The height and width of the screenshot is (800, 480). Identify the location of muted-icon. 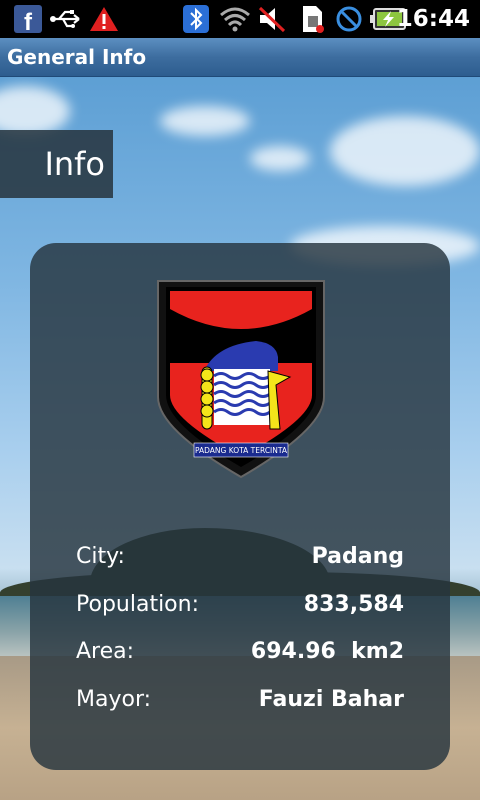
(272, 19).